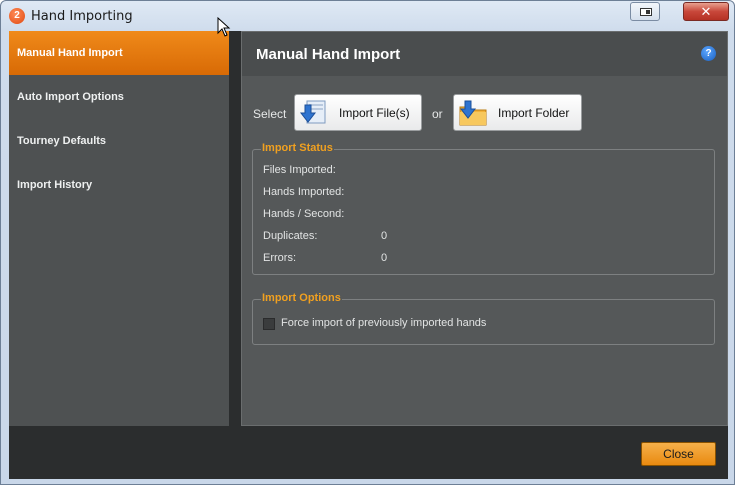 Image resolution: width=735 pixels, height=485 pixels. What do you see at coordinates (304, 192) in the screenshot?
I see `hands-imported-label: Hands Imported:` at bounding box center [304, 192].